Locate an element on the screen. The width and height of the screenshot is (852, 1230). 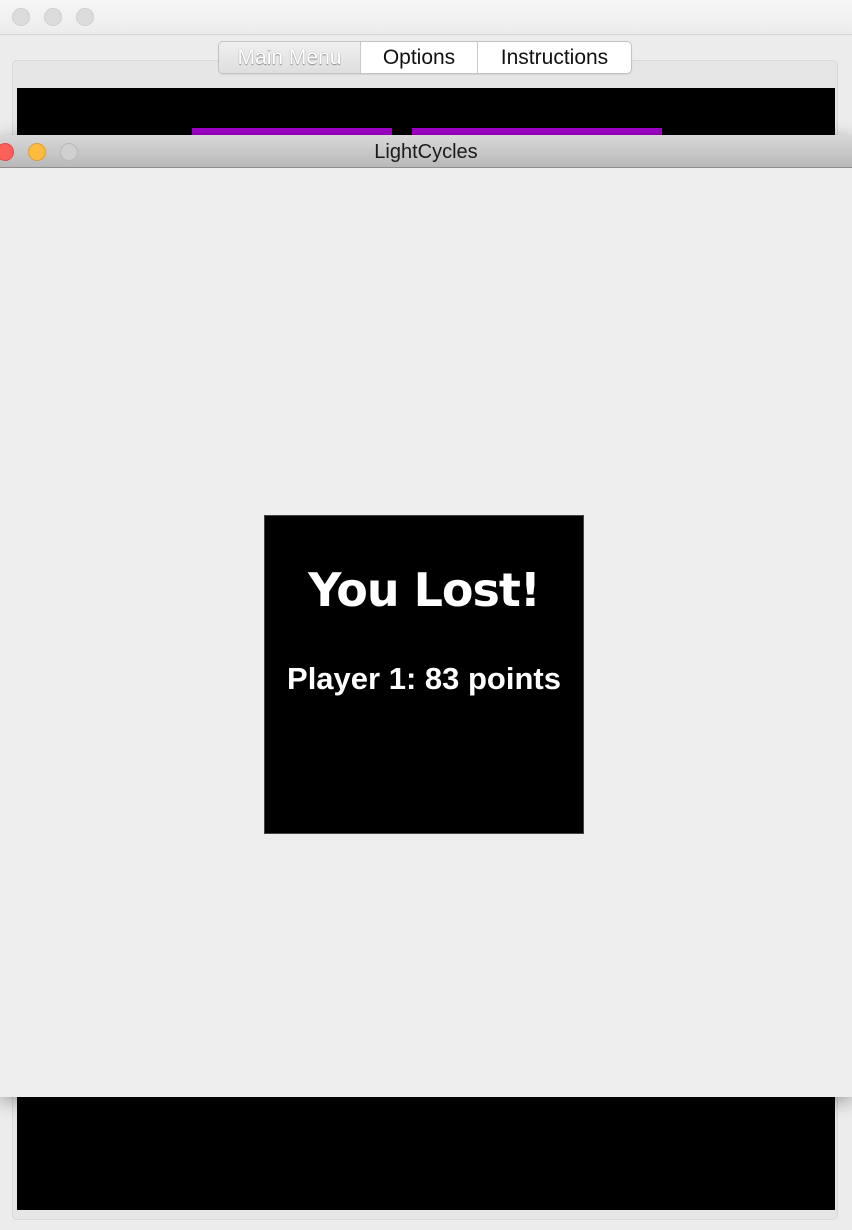
result-card: You Lost! Player 1: 83 points is located at coordinates (424, 674).